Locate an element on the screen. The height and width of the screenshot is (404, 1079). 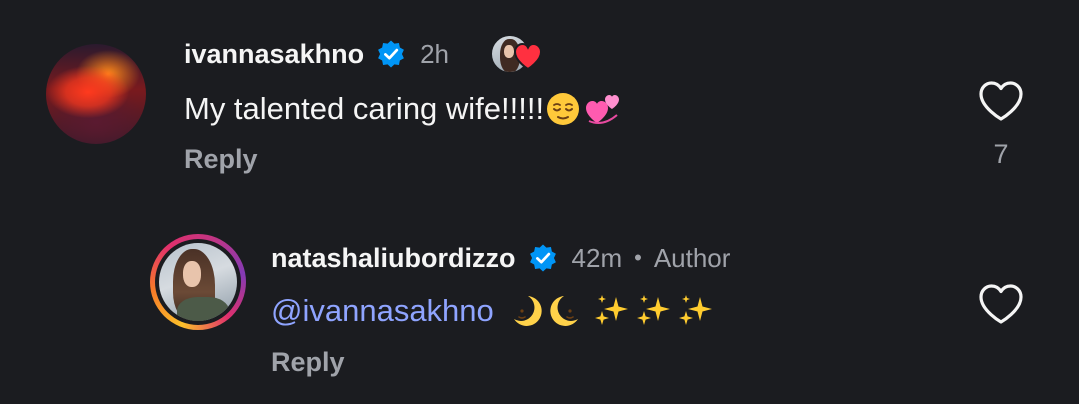
comment-text-row: My talented caring wife!!!!! is located at coordinates (403, 109).